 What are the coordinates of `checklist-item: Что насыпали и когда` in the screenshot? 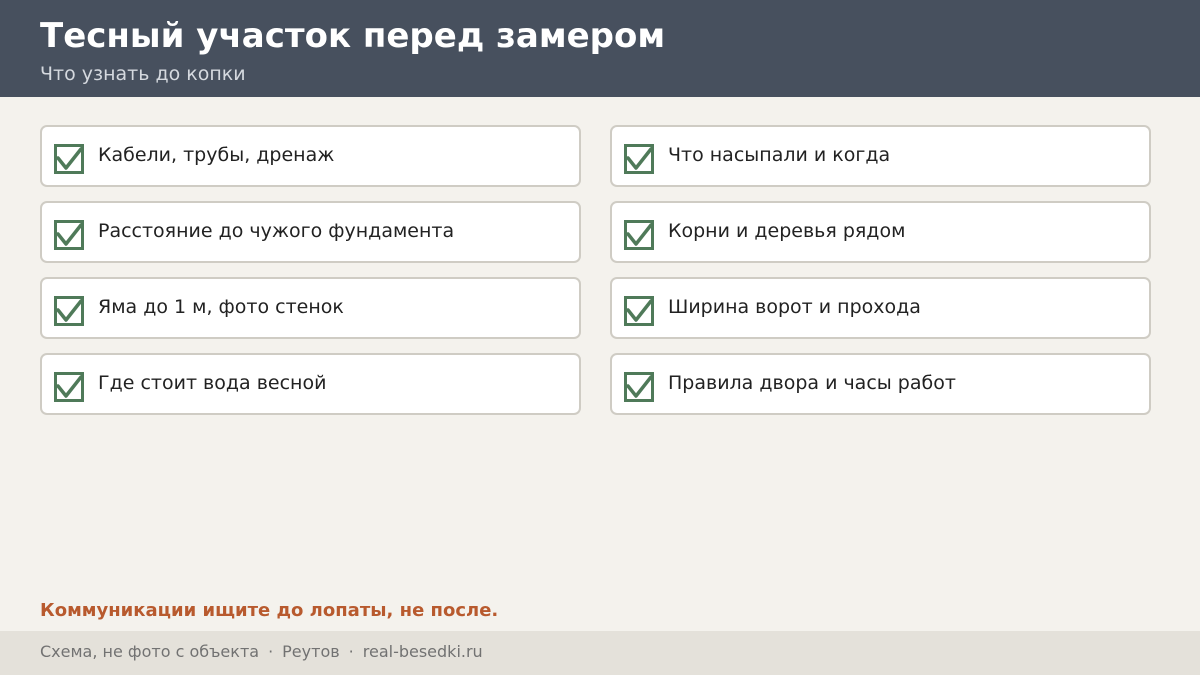 It's located at (880, 156).